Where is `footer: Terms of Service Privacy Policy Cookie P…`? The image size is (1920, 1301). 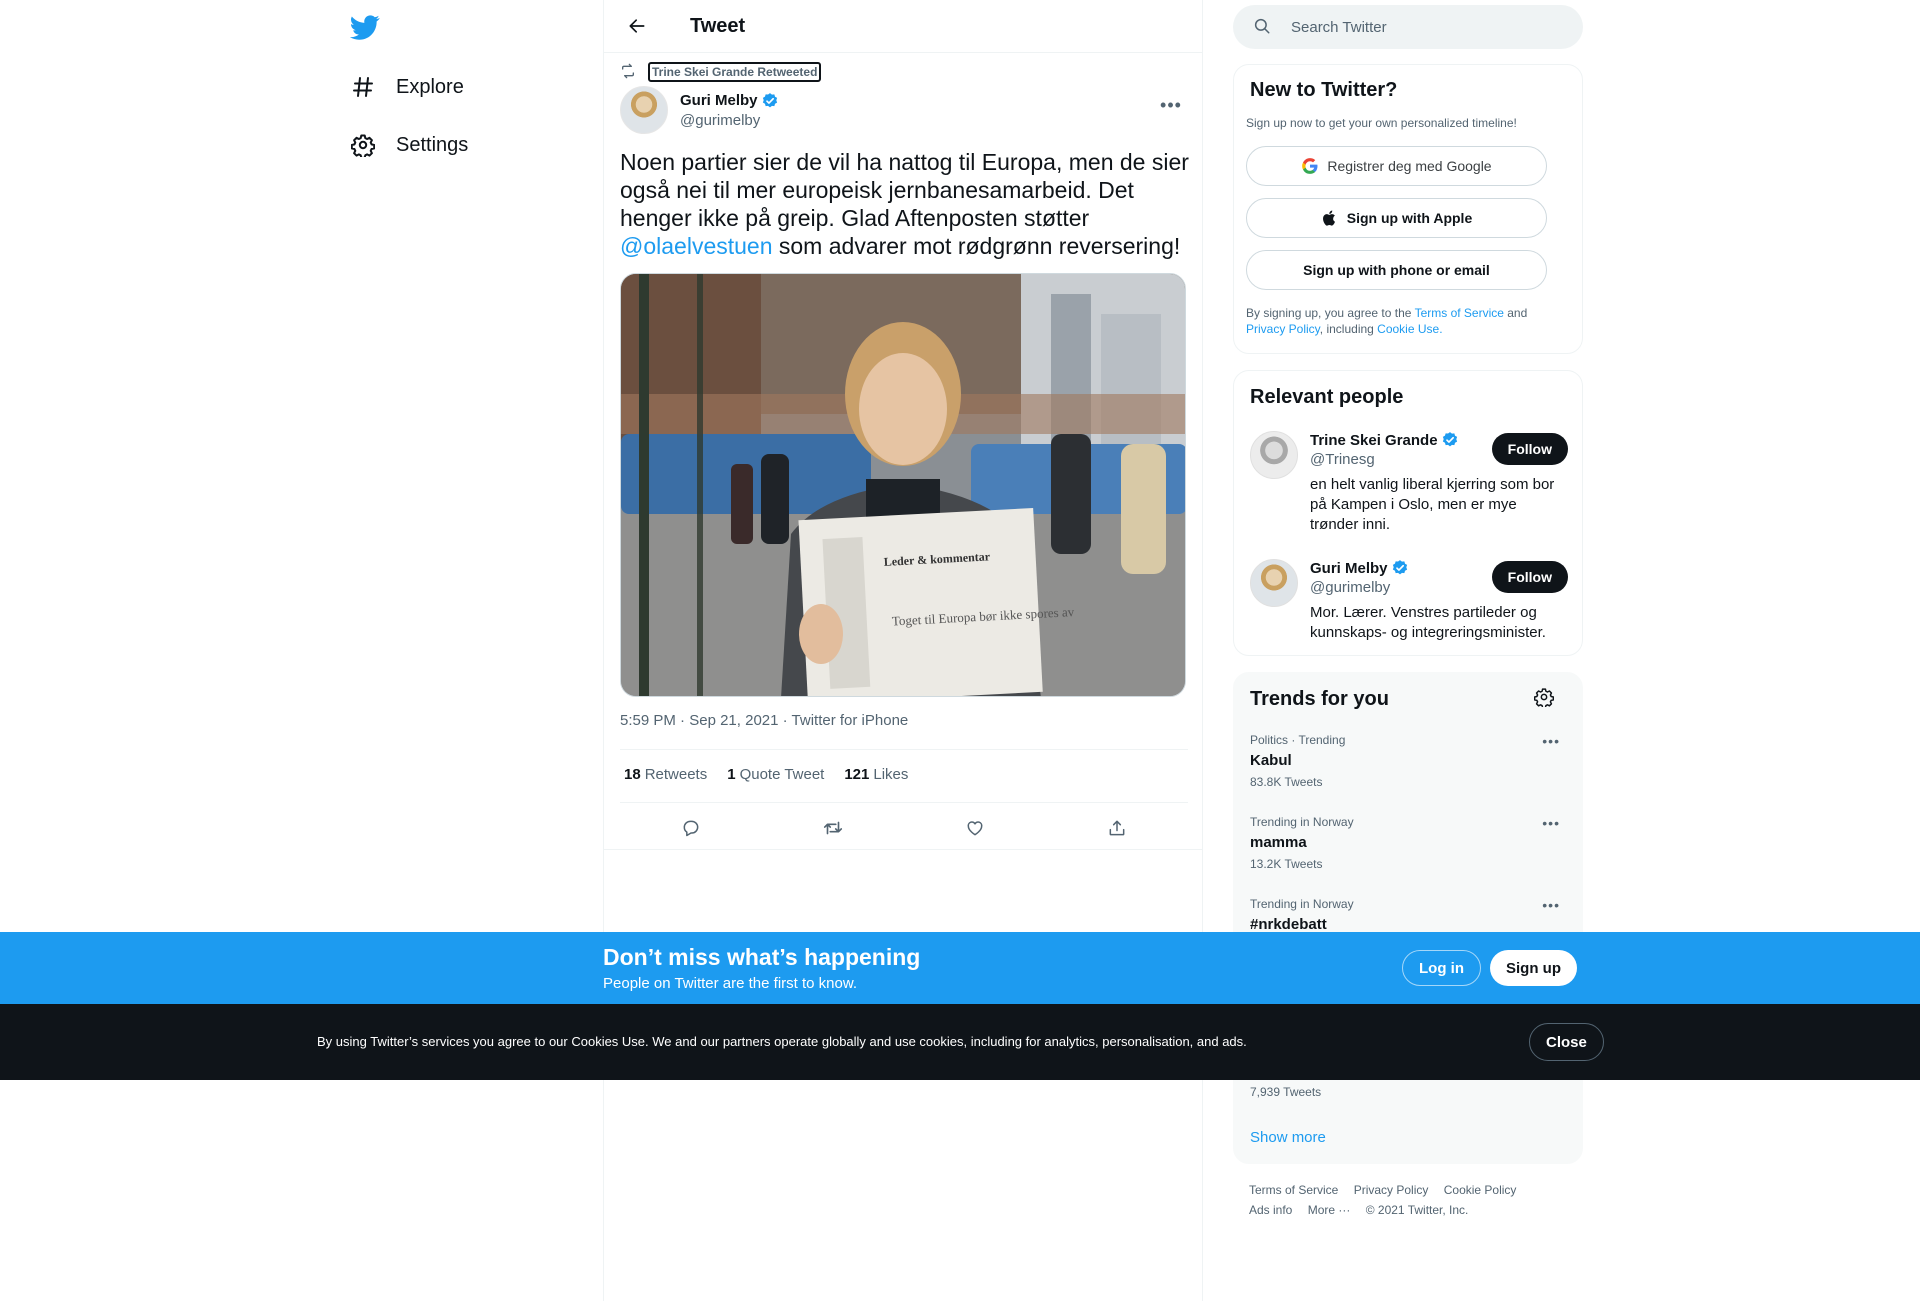 footer: Terms of Service Privacy Policy Cookie P… is located at coordinates (1409, 1200).